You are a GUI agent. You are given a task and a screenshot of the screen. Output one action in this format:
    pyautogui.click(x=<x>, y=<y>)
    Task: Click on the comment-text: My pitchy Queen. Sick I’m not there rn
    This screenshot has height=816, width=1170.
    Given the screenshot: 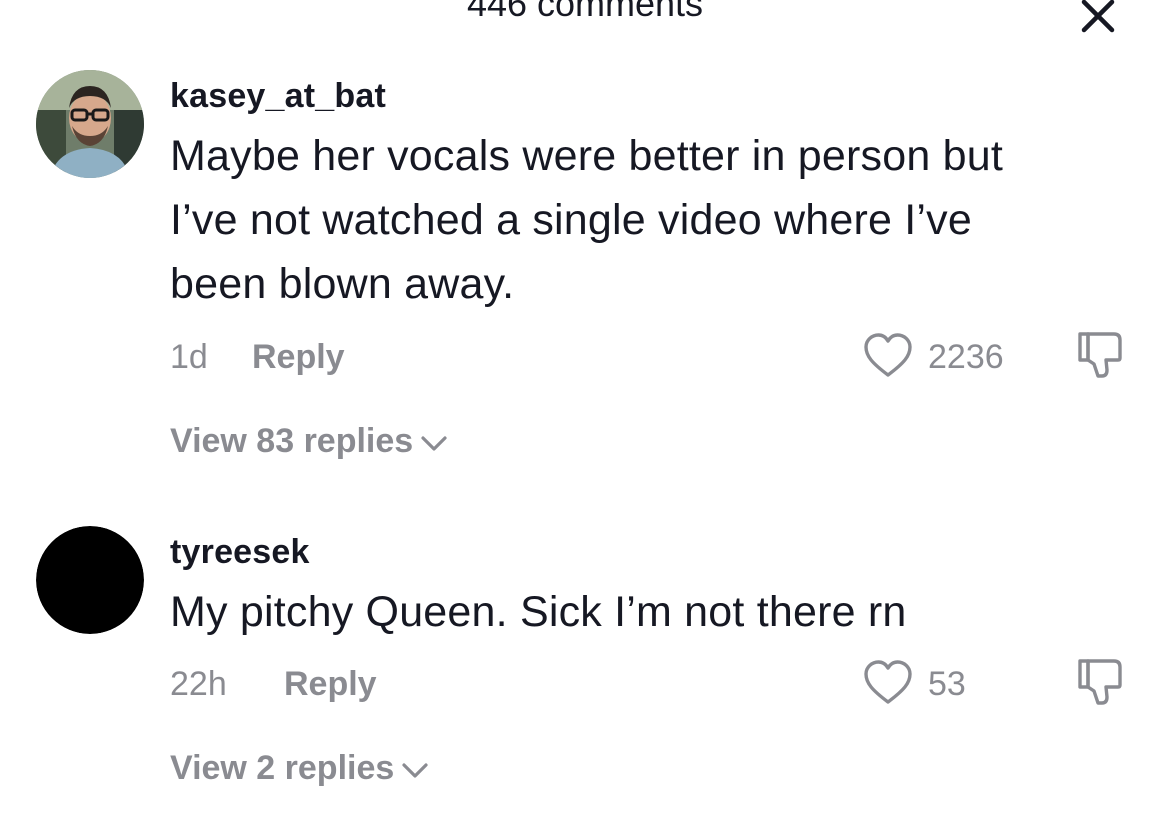 What is the action you would take?
    pyautogui.click(x=640, y=612)
    